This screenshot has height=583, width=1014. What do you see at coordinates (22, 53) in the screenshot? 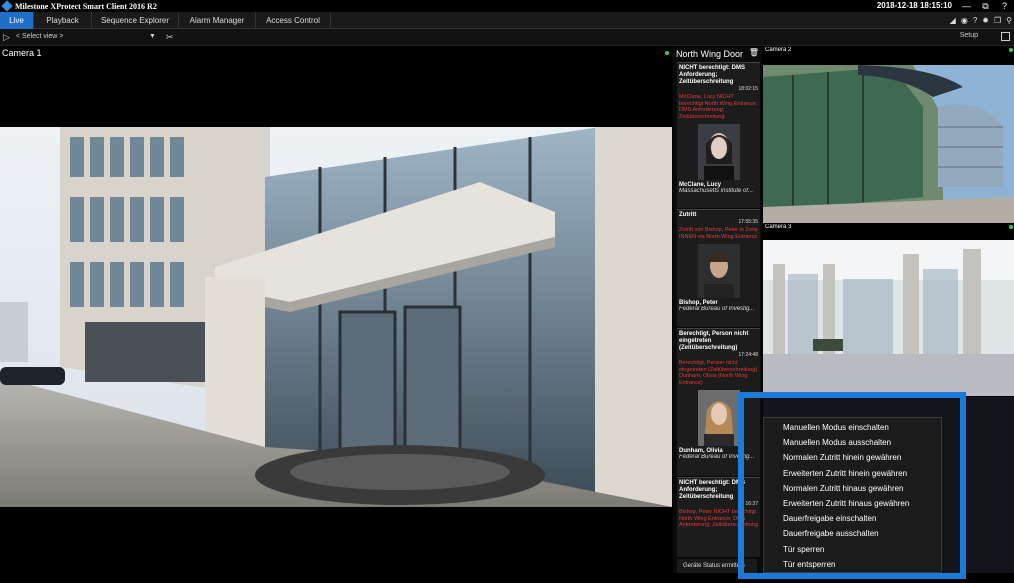
I see `camera-1-label: Camera 1` at bounding box center [22, 53].